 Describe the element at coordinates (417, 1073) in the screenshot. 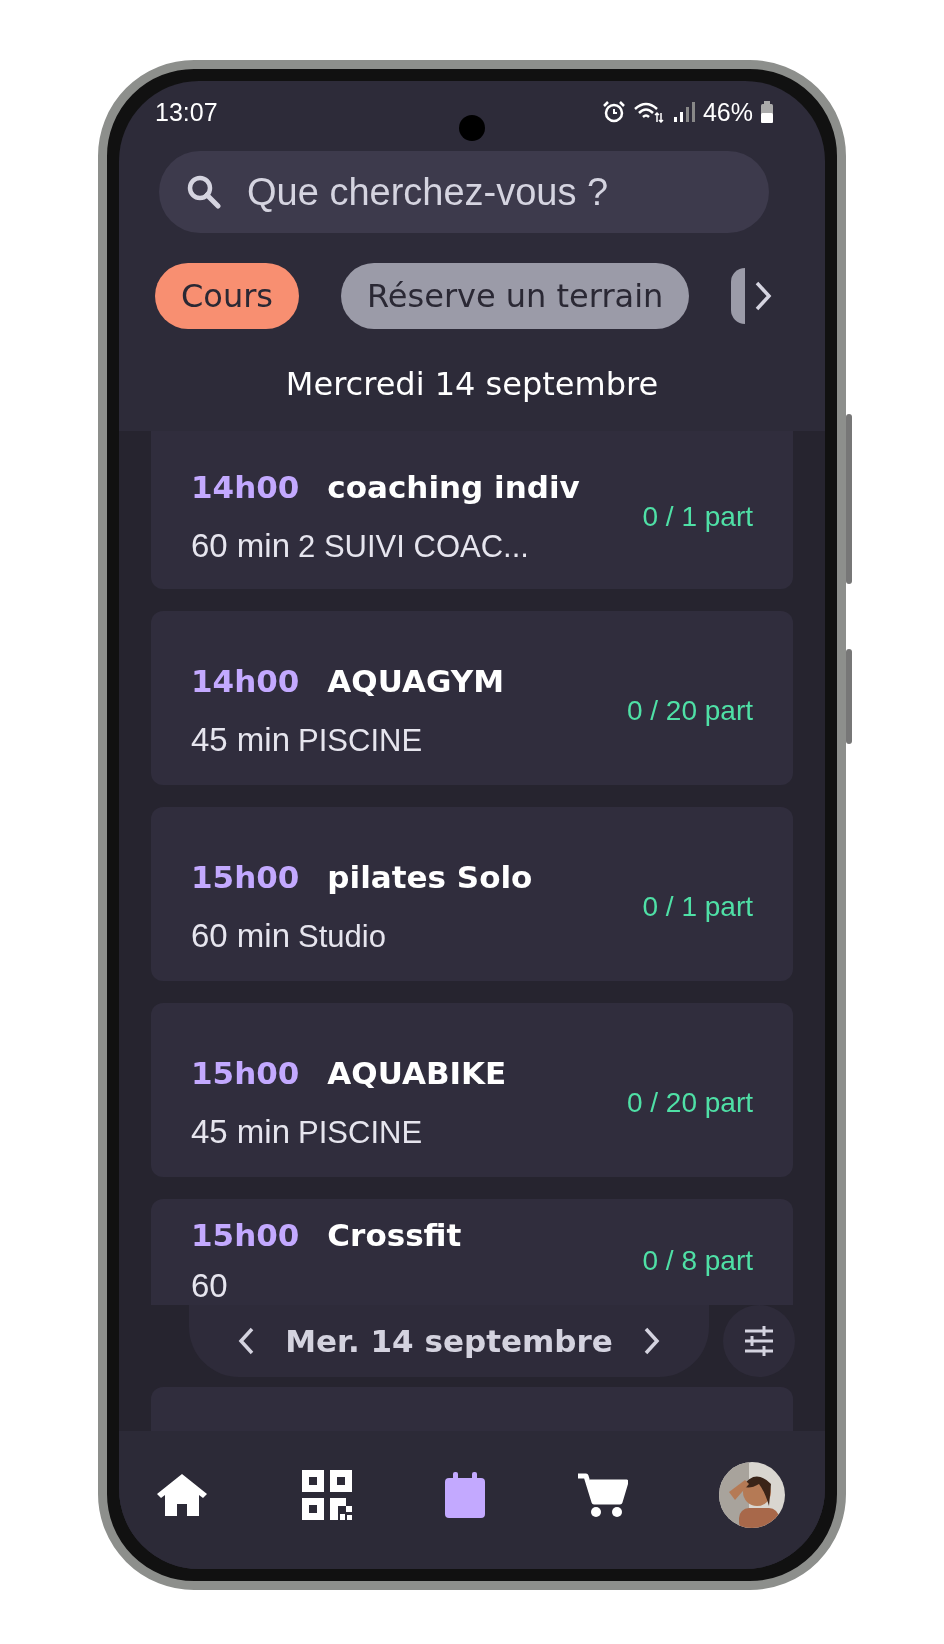

I see `session-title: AQUABIKE` at that location.